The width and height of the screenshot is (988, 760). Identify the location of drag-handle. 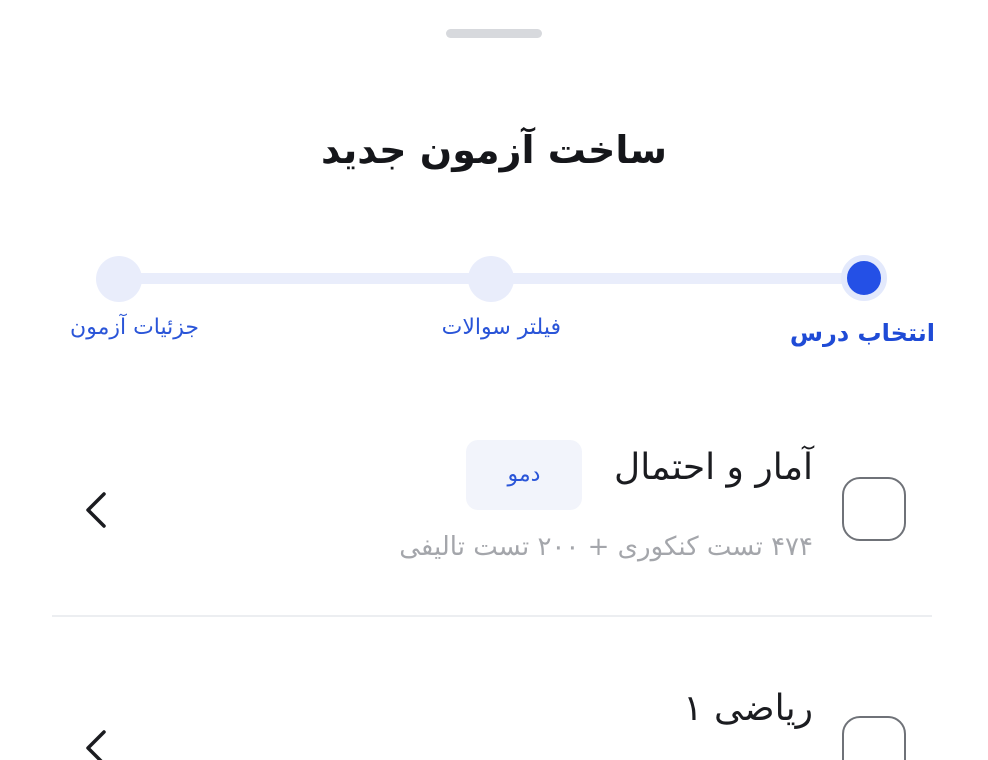
(494, 33).